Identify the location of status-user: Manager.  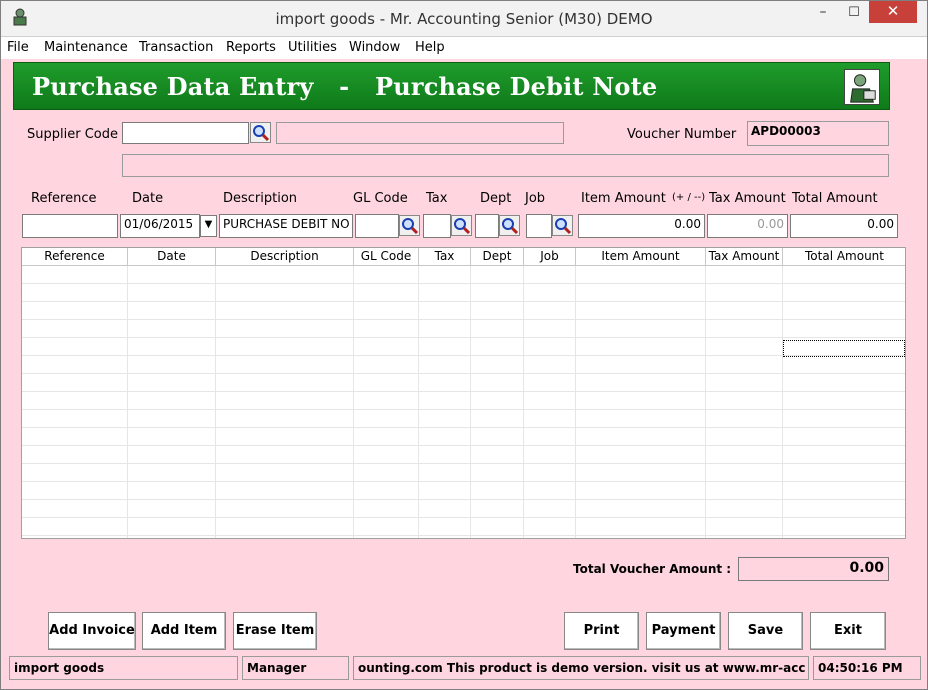
(295, 668).